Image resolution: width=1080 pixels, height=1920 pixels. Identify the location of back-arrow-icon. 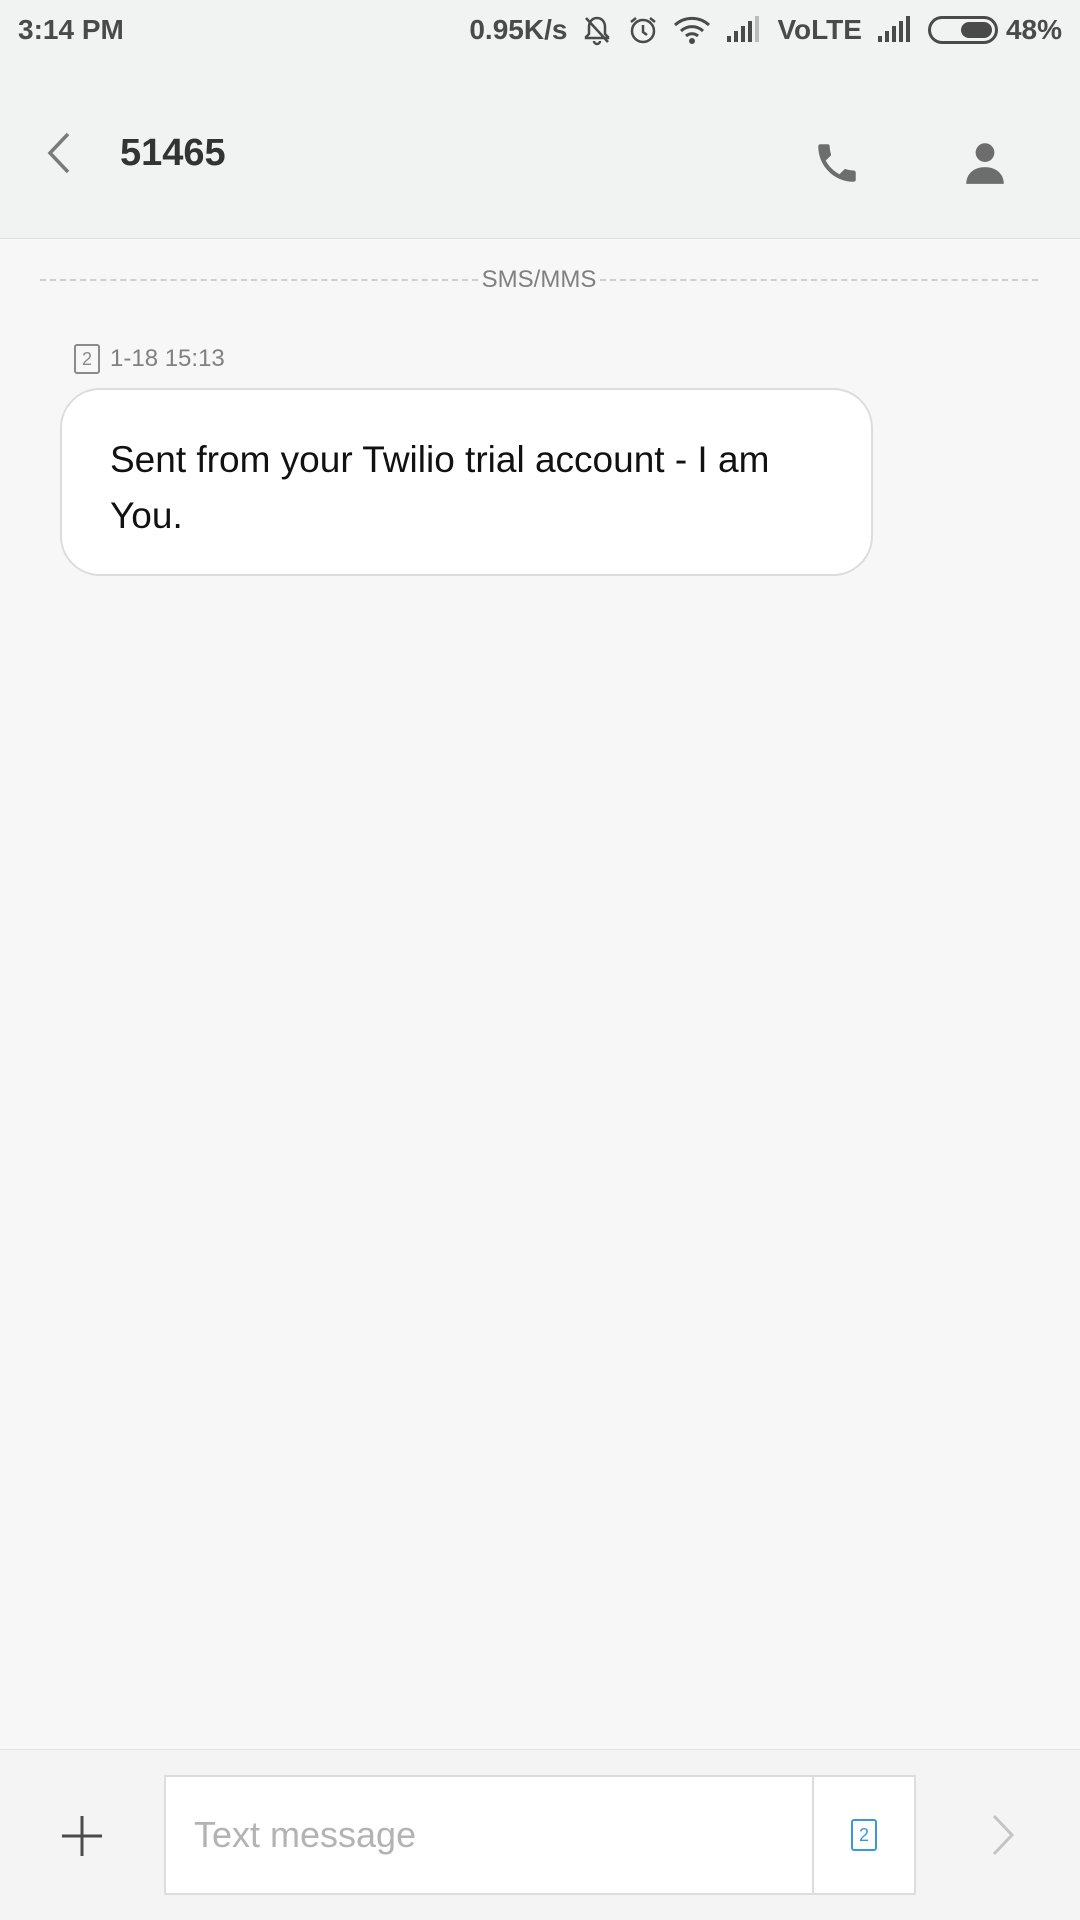
(58, 153).